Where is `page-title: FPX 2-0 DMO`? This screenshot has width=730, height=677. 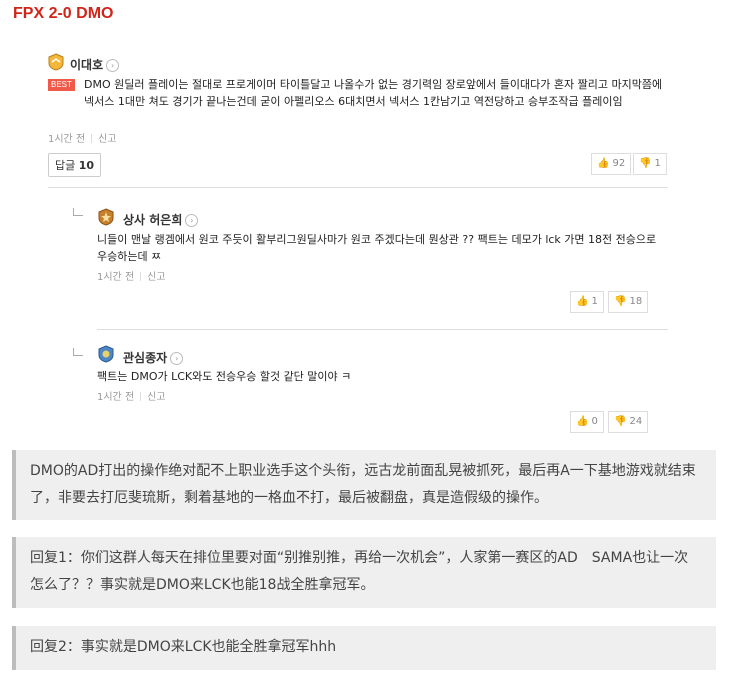
page-title: FPX 2-0 DMO is located at coordinates (63, 13).